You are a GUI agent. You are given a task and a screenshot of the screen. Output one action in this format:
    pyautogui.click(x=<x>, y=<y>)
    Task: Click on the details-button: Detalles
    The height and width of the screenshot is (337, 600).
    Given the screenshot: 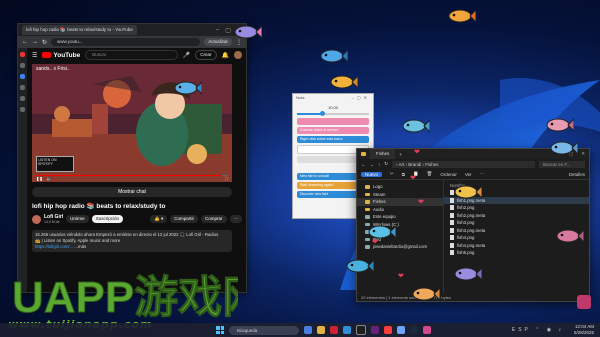 What is the action you would take?
    pyautogui.click(x=577, y=174)
    